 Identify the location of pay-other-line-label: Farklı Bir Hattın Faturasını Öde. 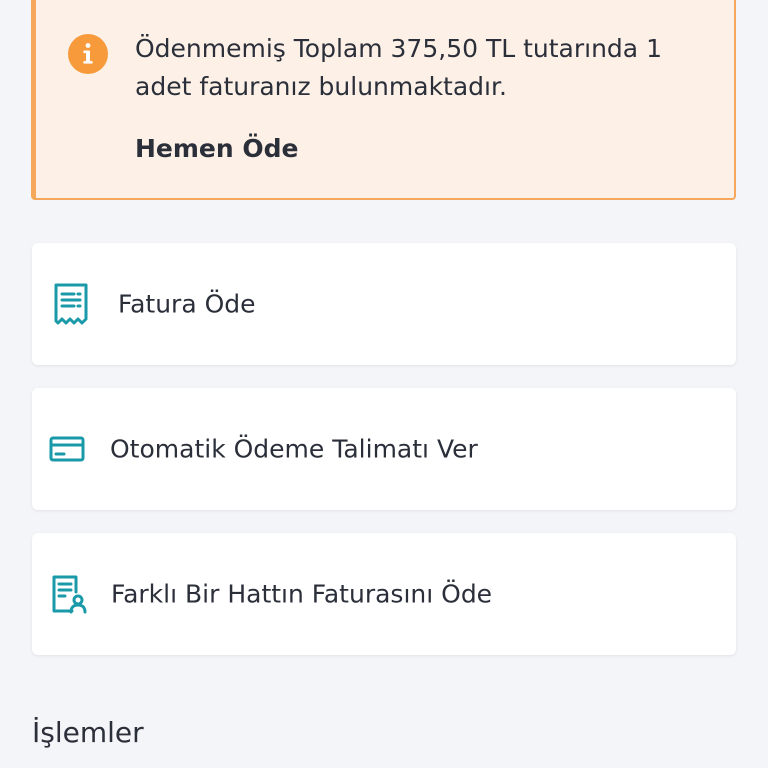
(302, 594).